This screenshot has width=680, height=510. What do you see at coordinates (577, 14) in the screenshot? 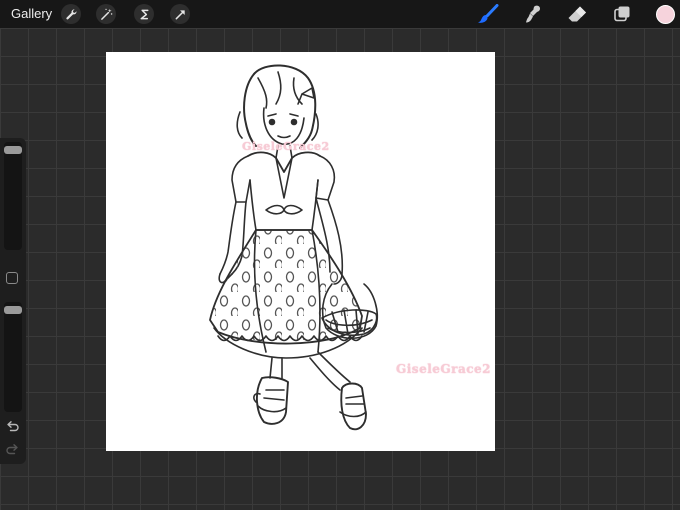
I see `eraser-icon` at bounding box center [577, 14].